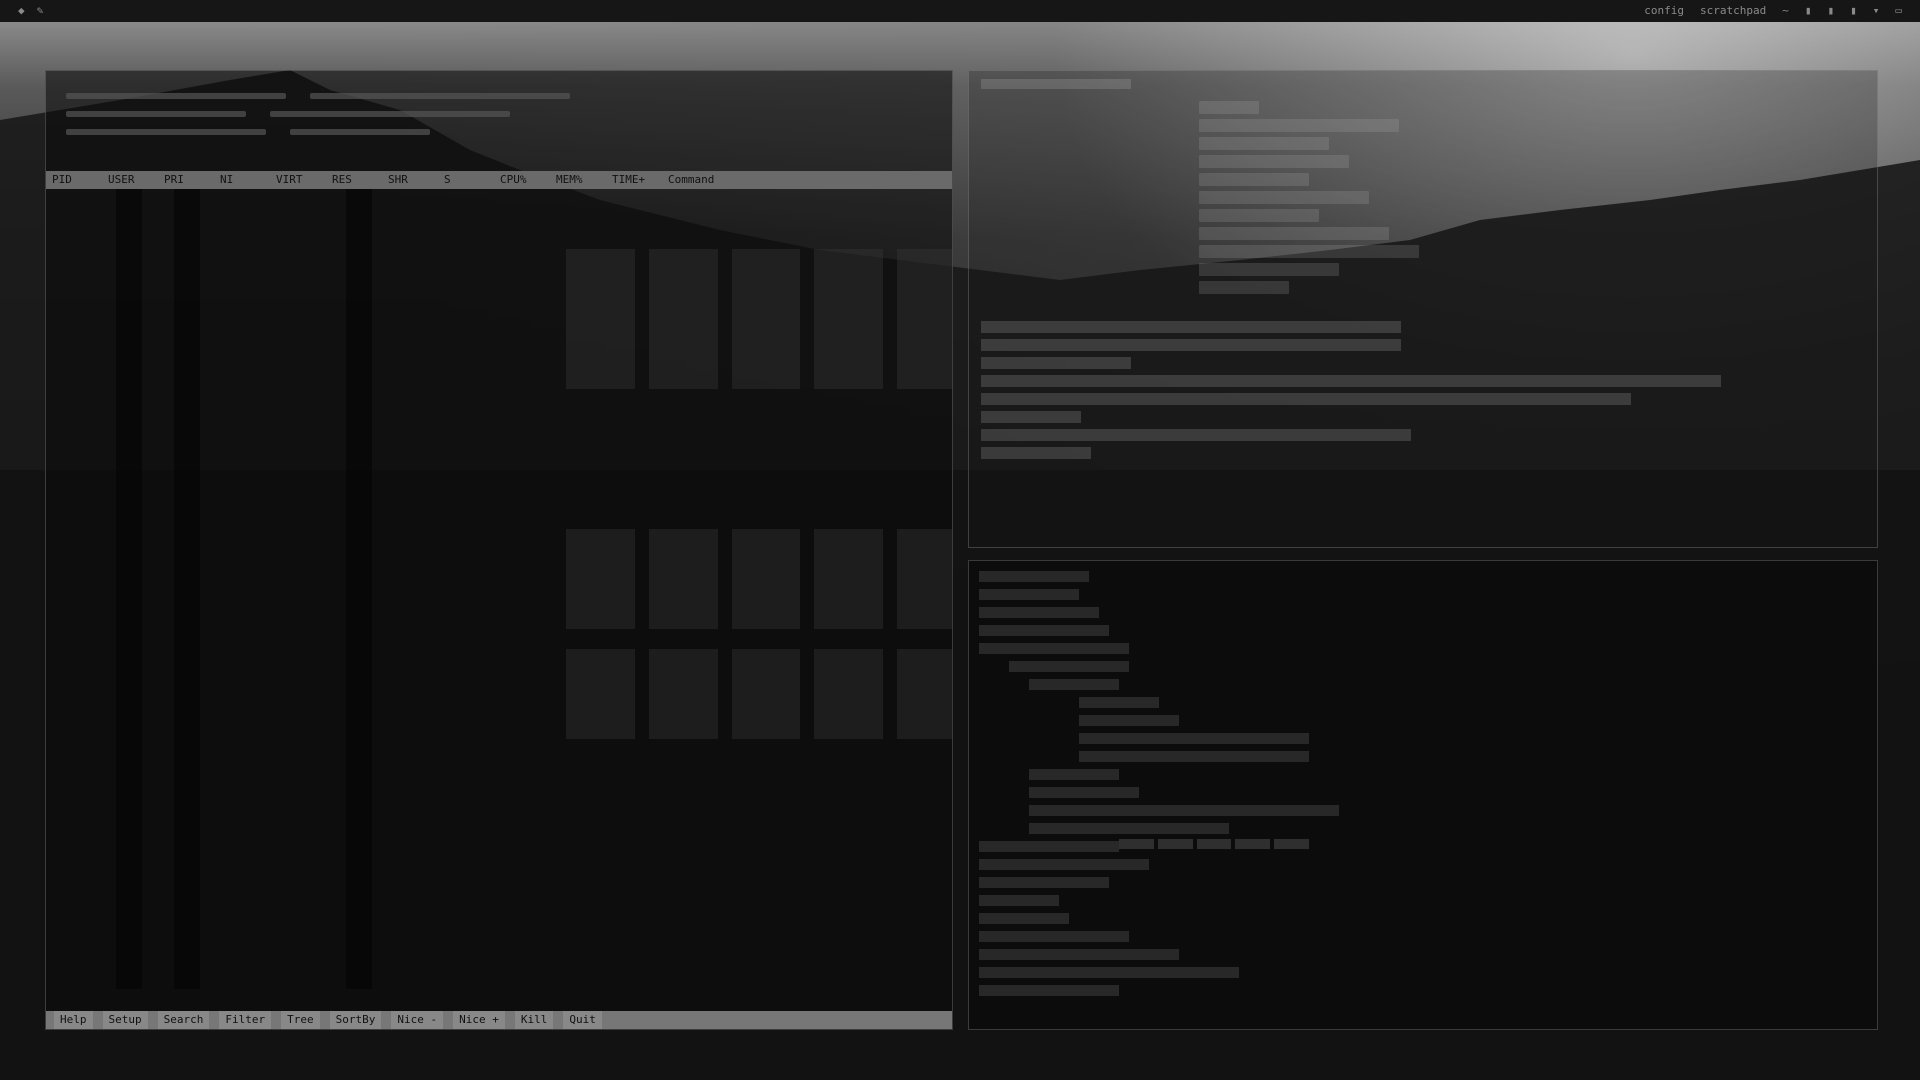 This screenshot has width=1920, height=1080. Describe the element at coordinates (21, 11) in the screenshot. I see `app-icon: ◆` at that location.